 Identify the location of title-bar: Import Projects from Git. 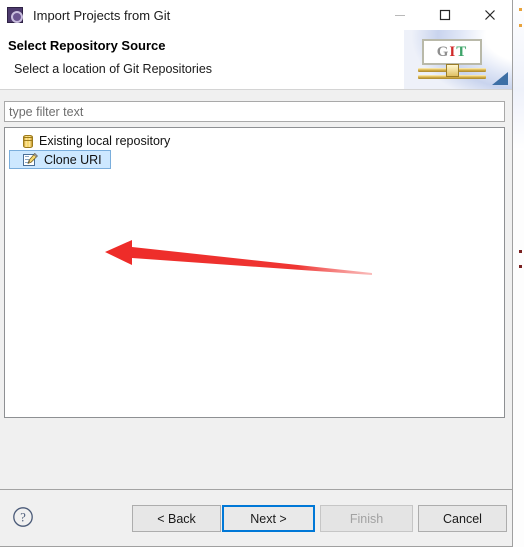
(256, 15).